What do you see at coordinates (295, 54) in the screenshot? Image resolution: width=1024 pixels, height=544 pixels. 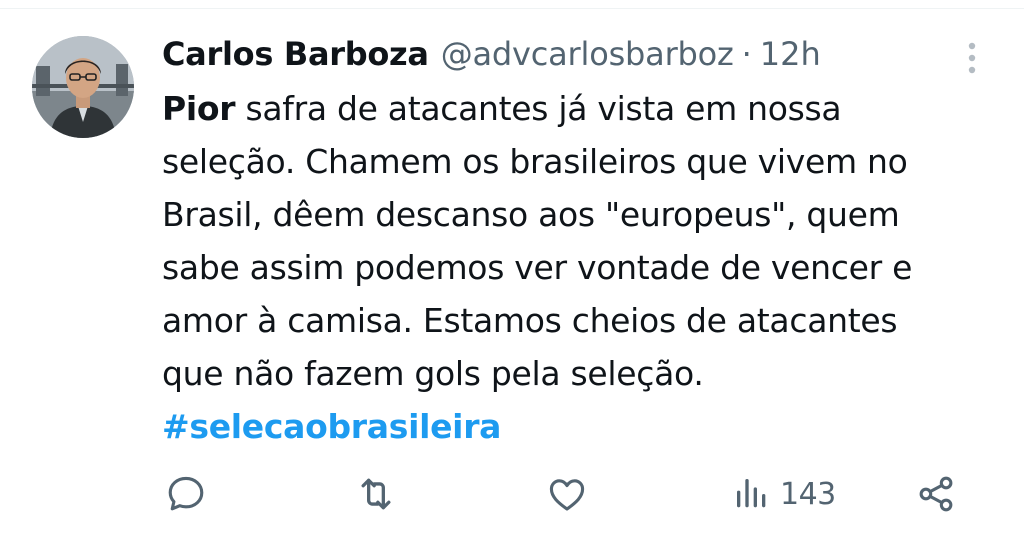 I see `author-name: Carlos Barboza` at bounding box center [295, 54].